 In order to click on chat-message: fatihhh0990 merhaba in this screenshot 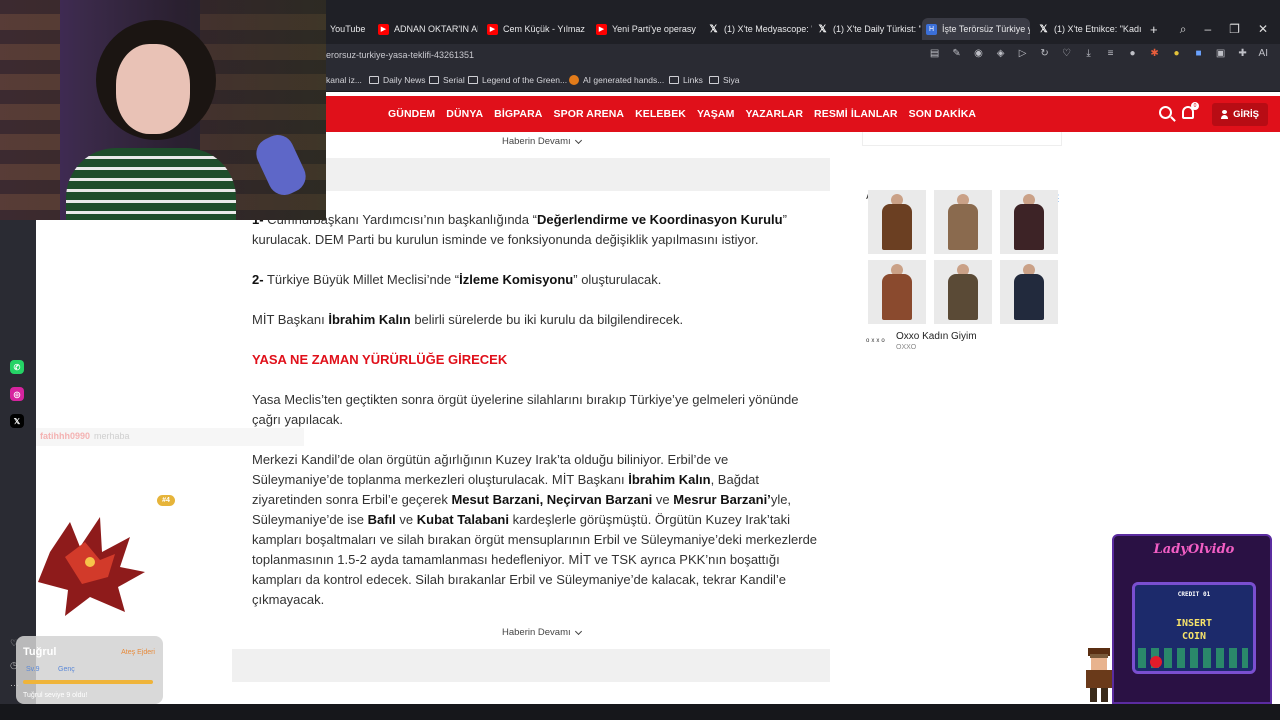, I will do `click(170, 437)`.